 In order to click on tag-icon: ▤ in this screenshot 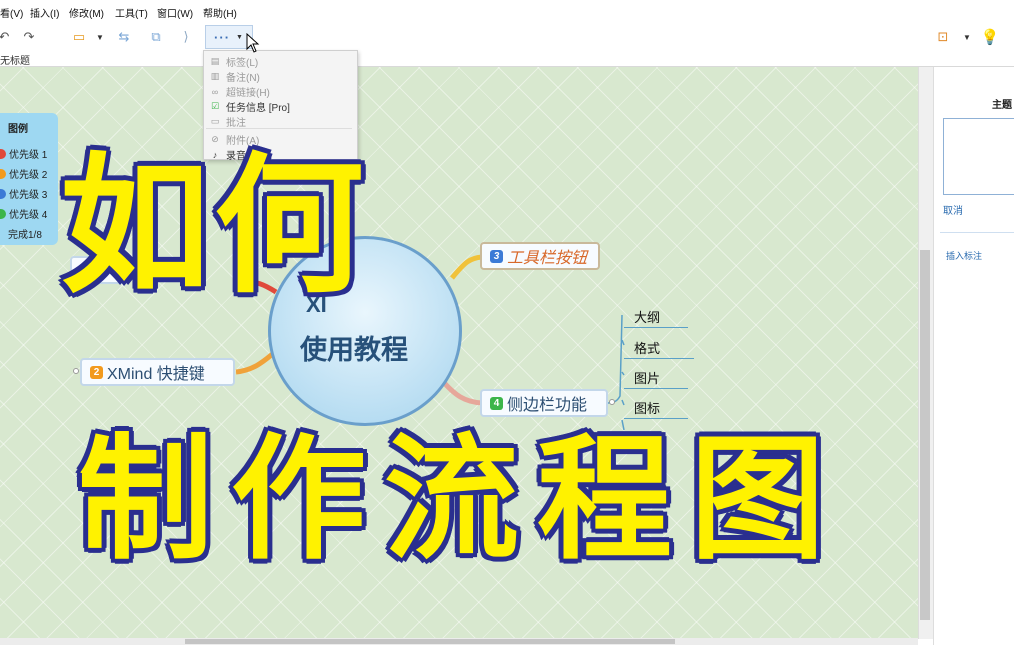, I will do `click(215, 61)`.